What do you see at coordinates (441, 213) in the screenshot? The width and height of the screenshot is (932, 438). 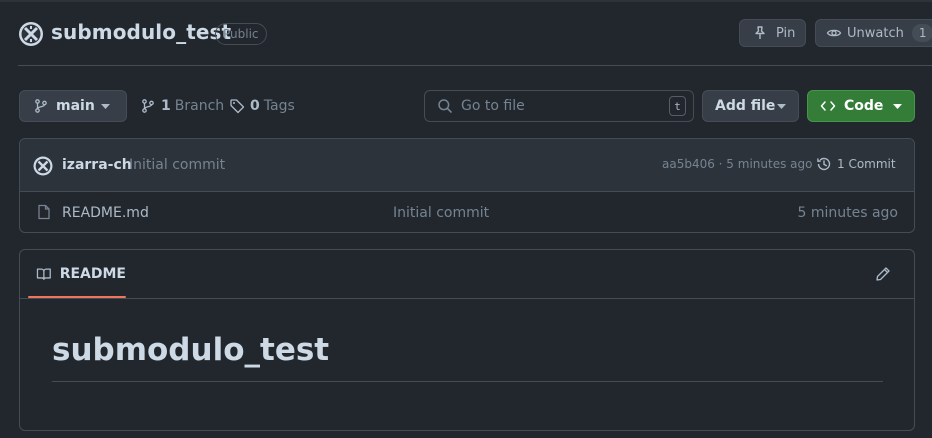 I see `file-commit-link: Initial commit` at bounding box center [441, 213].